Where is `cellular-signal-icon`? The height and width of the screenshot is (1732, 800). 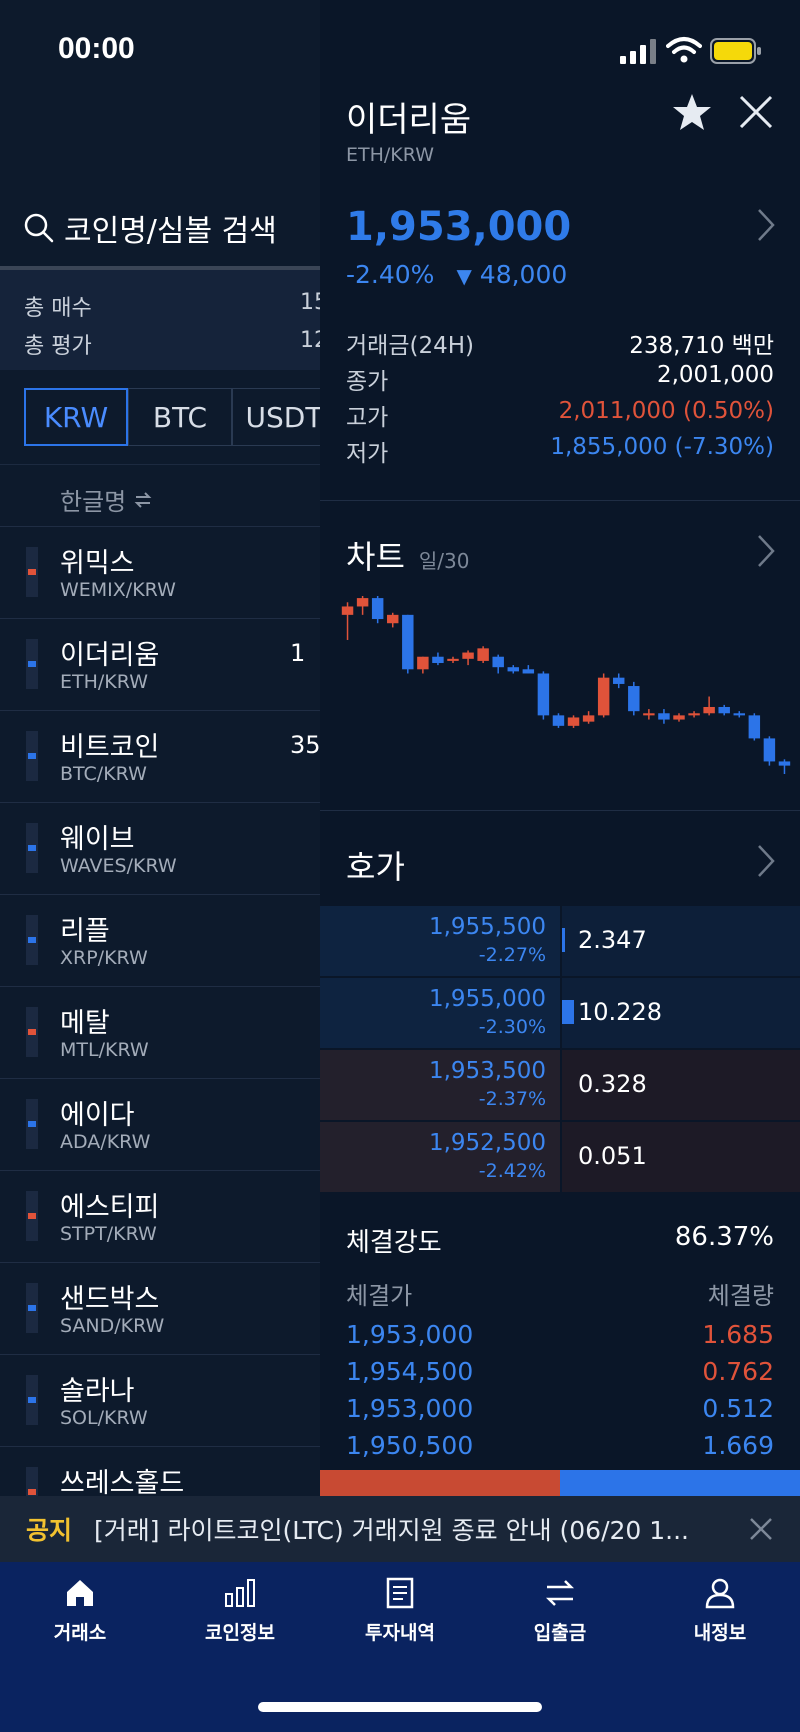 cellular-signal-icon is located at coordinates (638, 51).